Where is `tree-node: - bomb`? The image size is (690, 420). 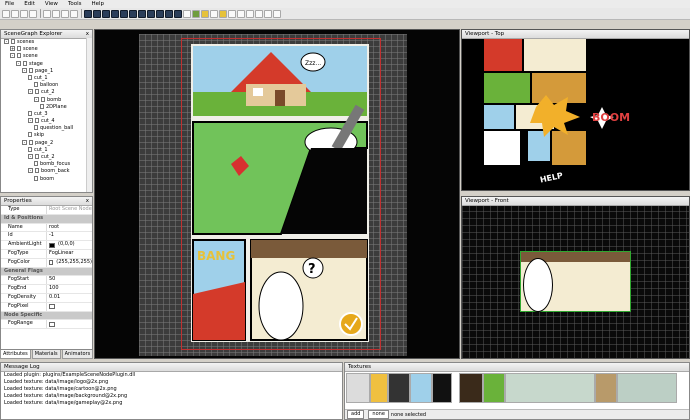
tree-node: - bomb is located at coordinates (46, 100).